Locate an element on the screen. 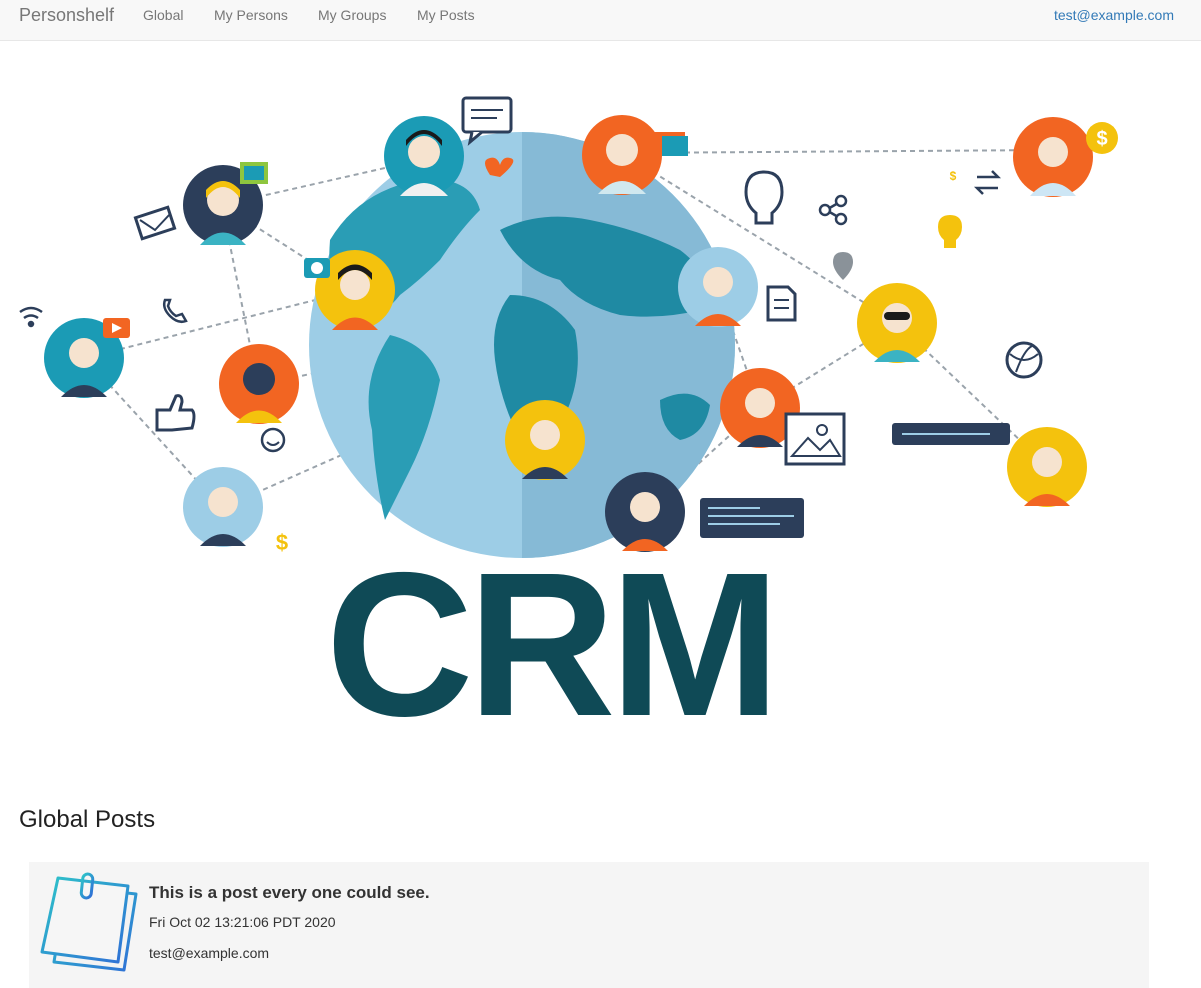  lightbulb-icon is located at coordinates (853, 209).